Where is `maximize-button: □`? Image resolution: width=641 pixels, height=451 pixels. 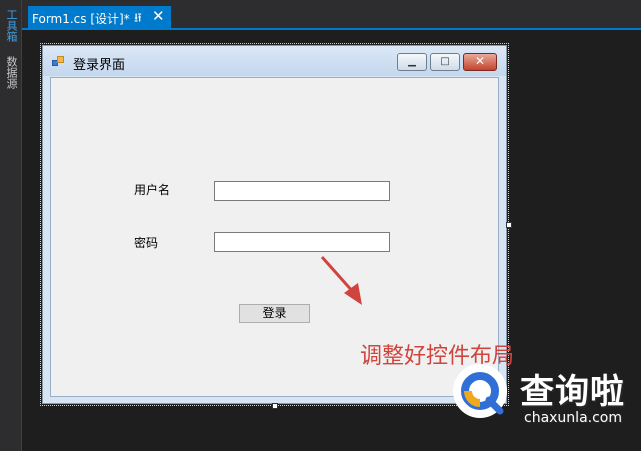
maximize-button: □ is located at coordinates (445, 62).